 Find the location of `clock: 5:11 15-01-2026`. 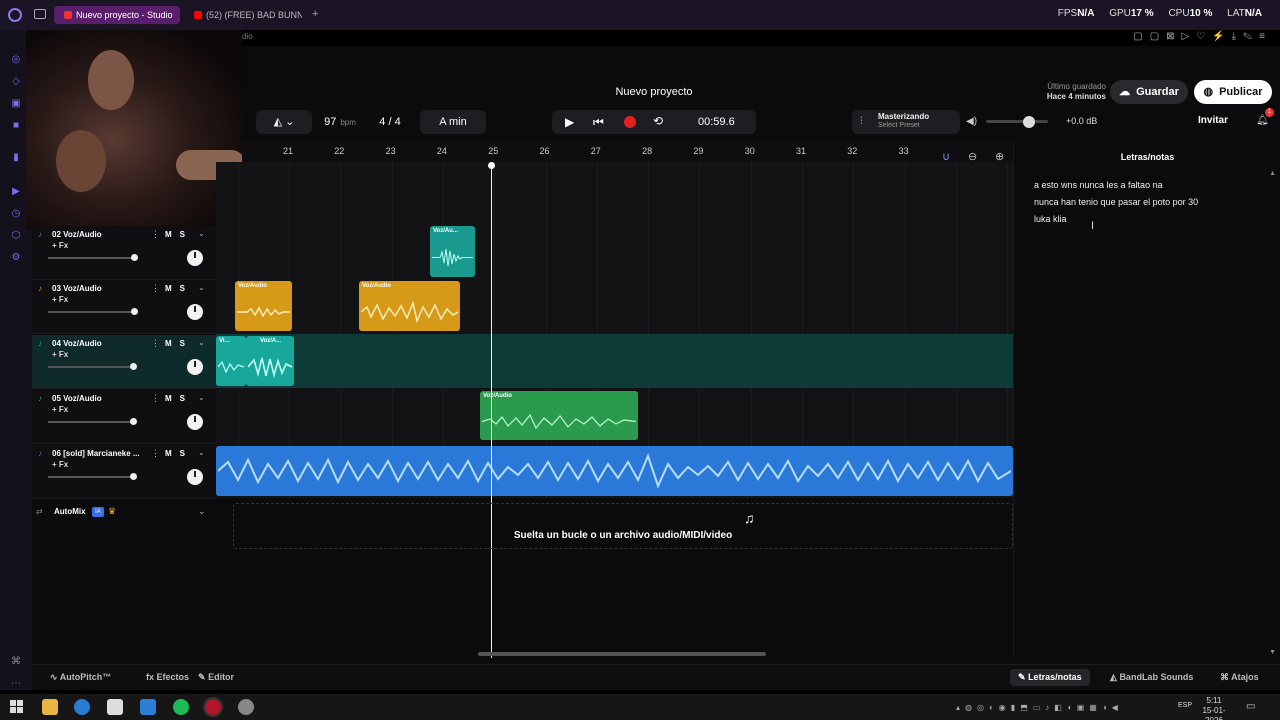

clock: 5:11 15-01-2026 is located at coordinates (1214, 708).